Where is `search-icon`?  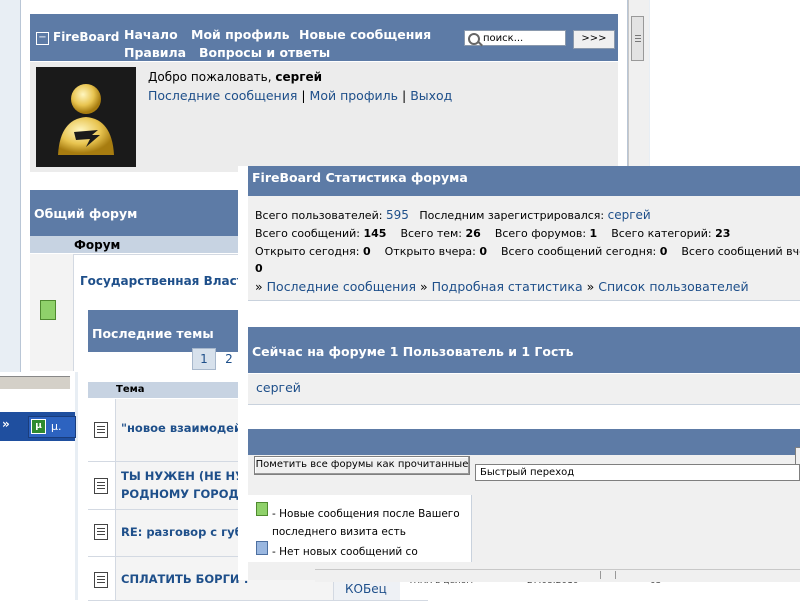 search-icon is located at coordinates (474, 39).